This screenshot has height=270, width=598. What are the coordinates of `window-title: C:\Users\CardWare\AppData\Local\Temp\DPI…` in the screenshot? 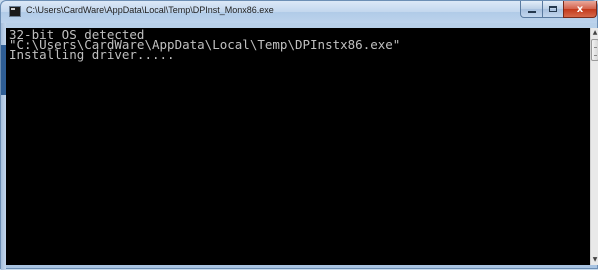 It's located at (150, 10).